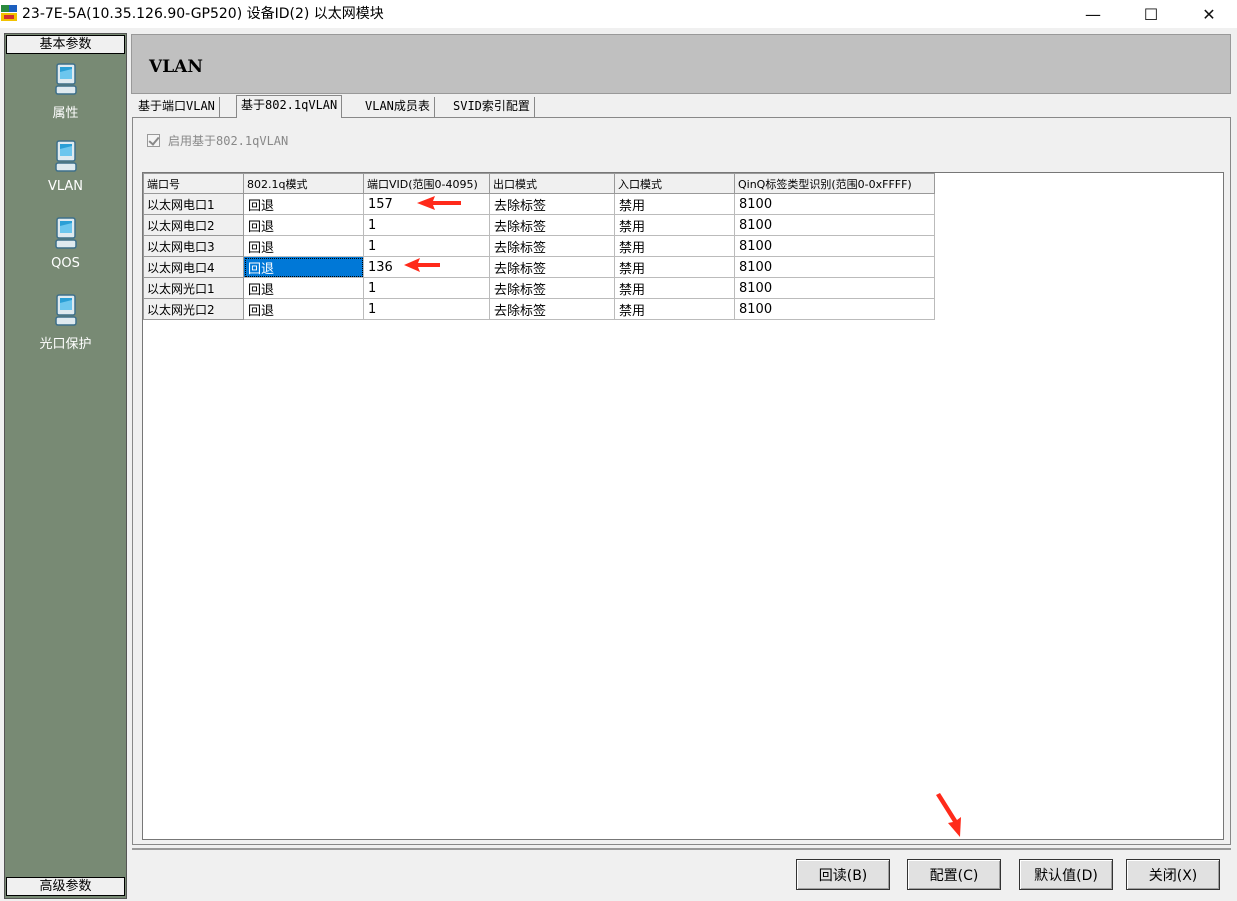 This screenshot has width=1237, height=901. What do you see at coordinates (193, 288) in the screenshot?
I see `port-name-cell: 以太网光口1` at bounding box center [193, 288].